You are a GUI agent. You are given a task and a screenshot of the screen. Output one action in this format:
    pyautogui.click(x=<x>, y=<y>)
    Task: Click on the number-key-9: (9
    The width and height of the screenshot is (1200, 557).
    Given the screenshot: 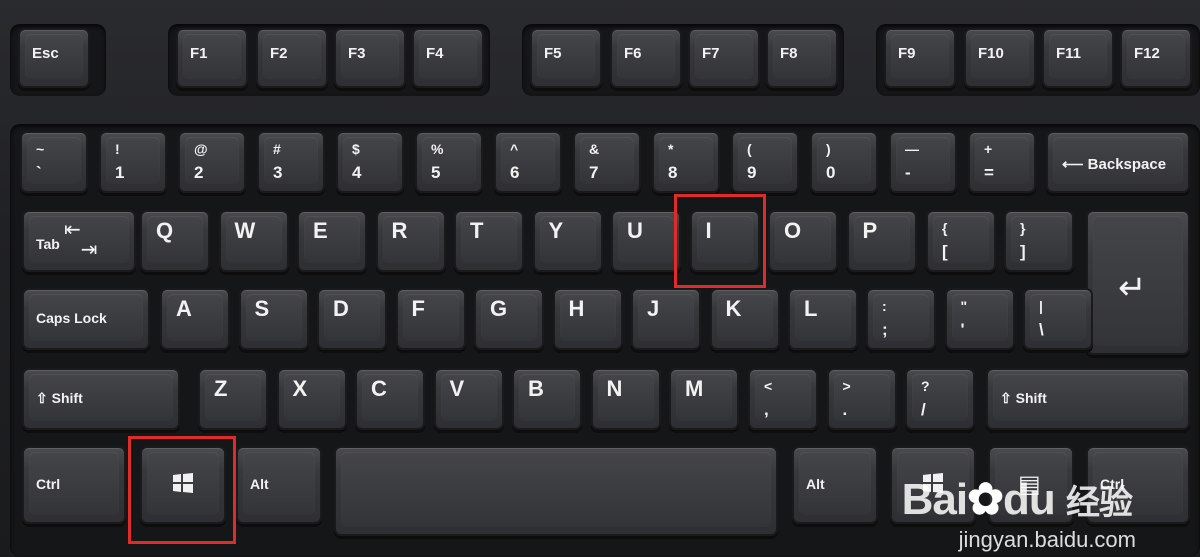 What is the action you would take?
    pyautogui.click(x=765, y=162)
    